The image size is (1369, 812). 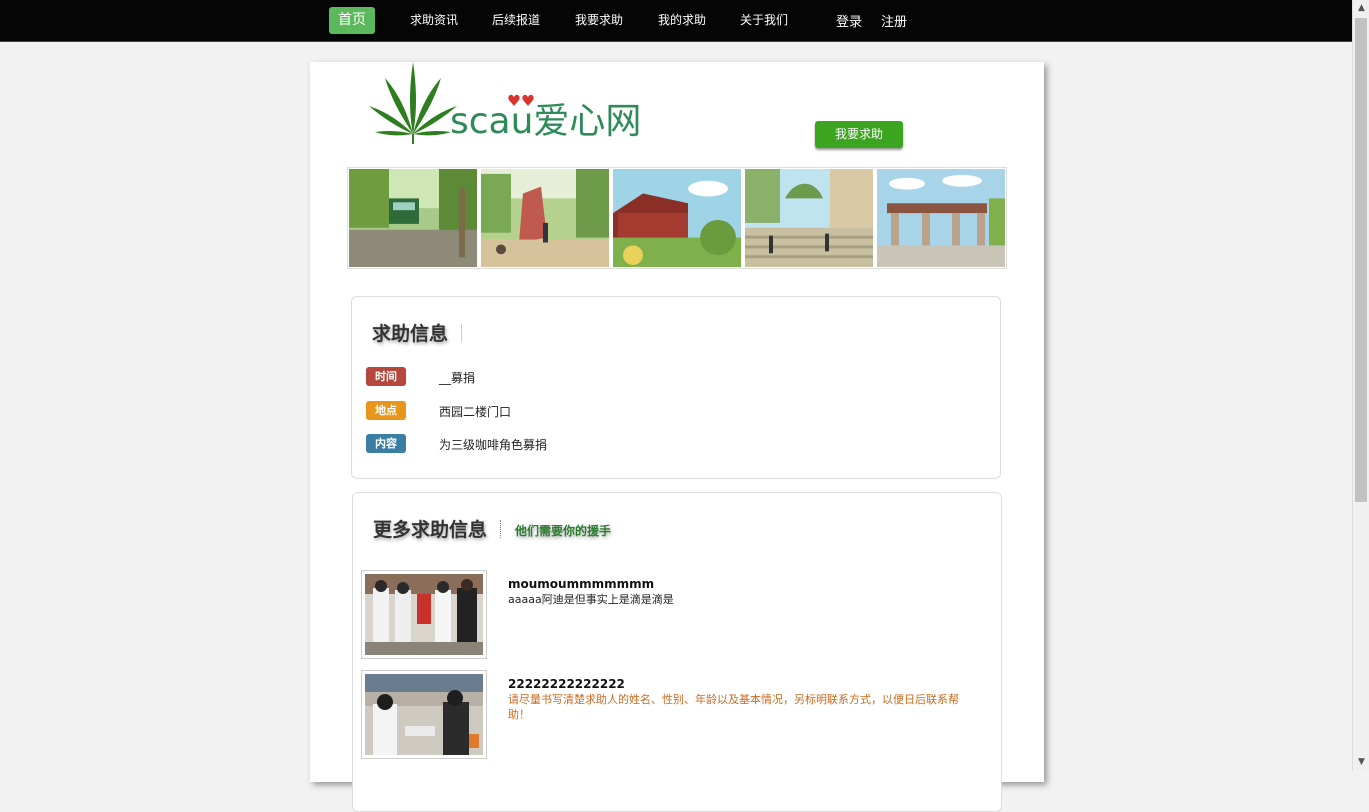 I want to click on vertical-scrollbar: ▲ ▼, so click(x=1360, y=385).